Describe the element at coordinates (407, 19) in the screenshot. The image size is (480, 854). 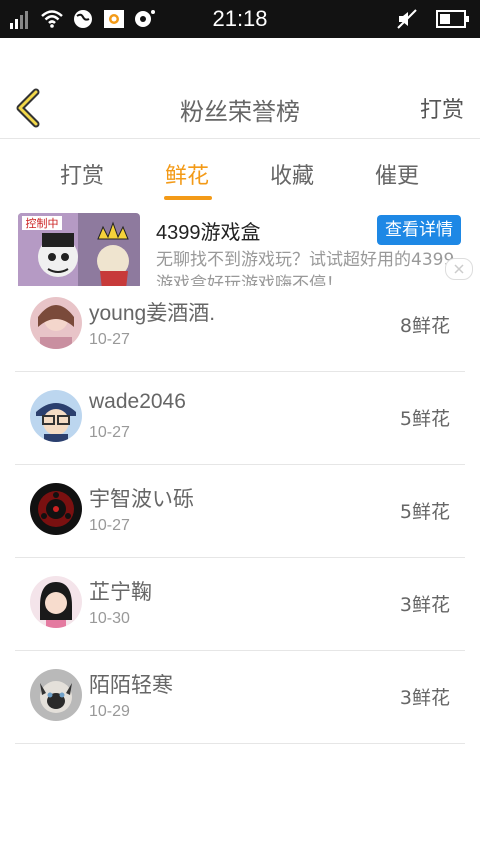
I see `mute-icon` at that location.